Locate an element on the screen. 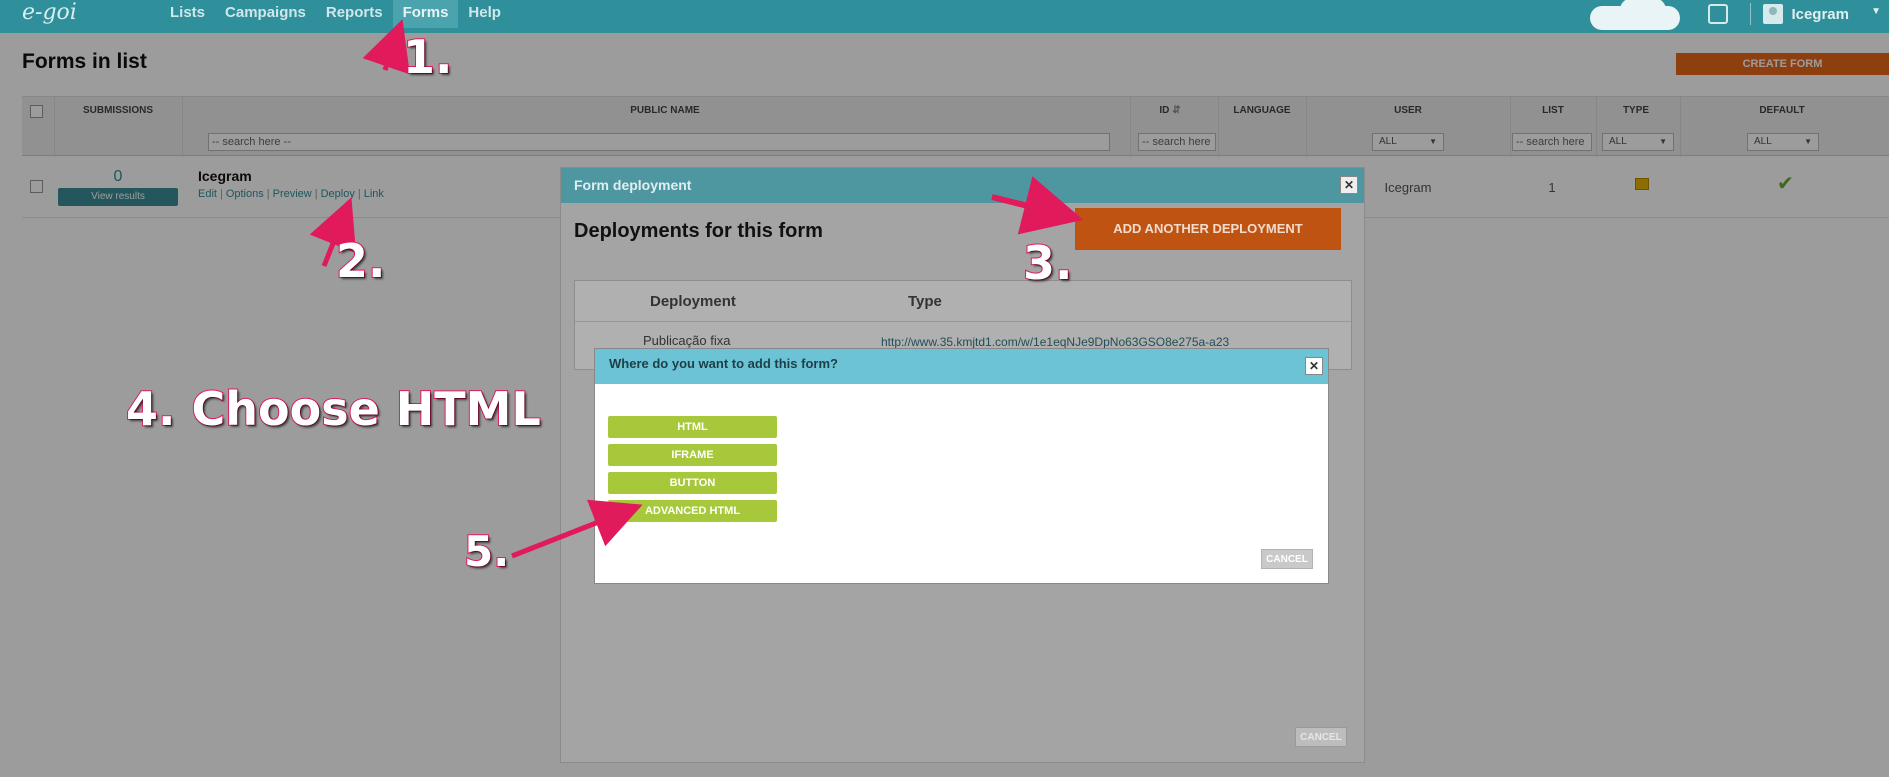 This screenshot has height=777, width=1889. row-divider is located at coordinates (963, 321).